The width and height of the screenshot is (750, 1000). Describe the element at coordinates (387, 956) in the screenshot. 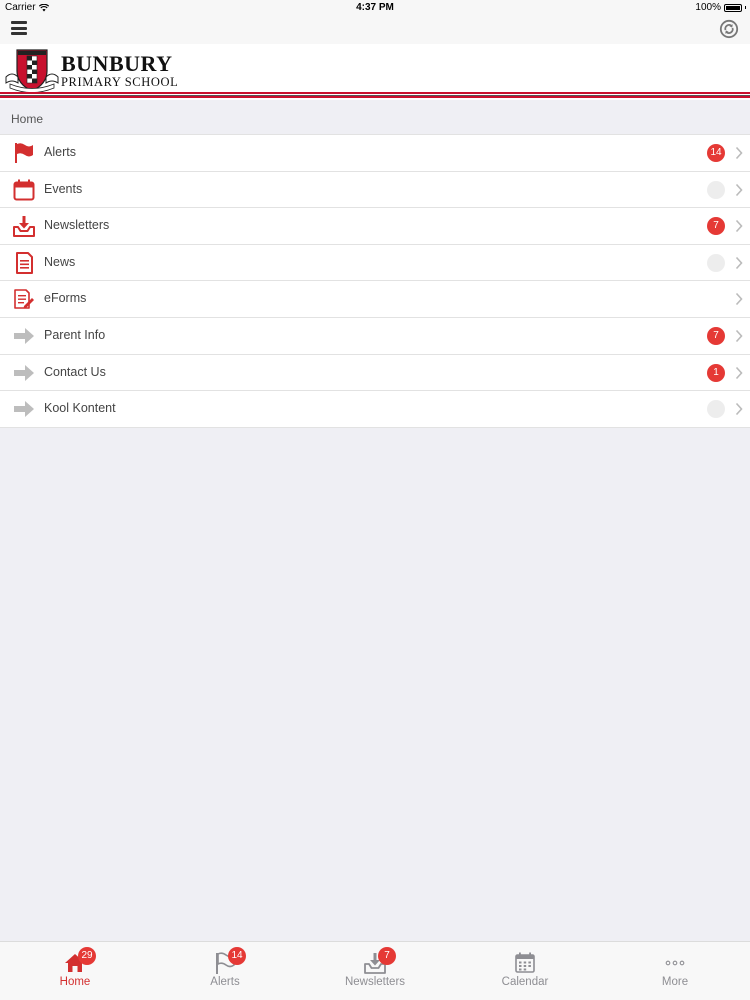

I see `tab-badge: 7` at that location.